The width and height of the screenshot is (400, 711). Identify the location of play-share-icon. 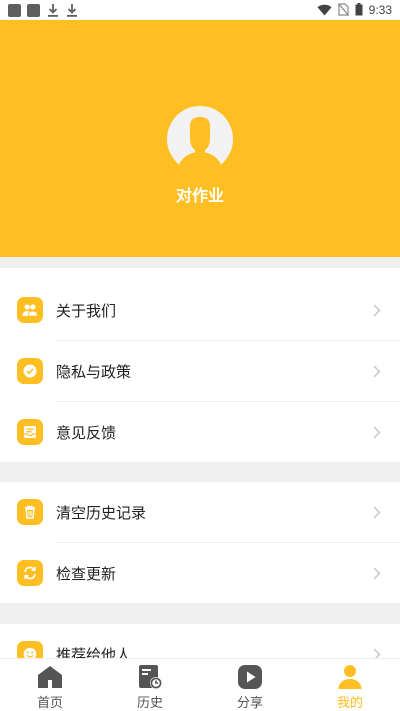
(250, 677).